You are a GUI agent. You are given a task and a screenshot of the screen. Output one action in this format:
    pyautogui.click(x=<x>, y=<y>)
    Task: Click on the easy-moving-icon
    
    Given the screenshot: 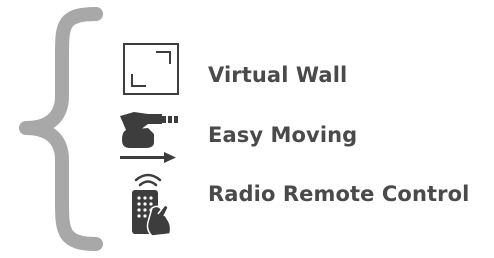 What is the action you would take?
    pyautogui.click(x=149, y=137)
    